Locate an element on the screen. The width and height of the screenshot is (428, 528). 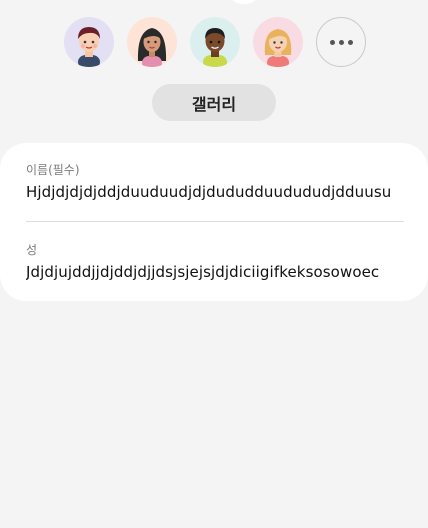
avatar-option-man is located at coordinates (215, 42).